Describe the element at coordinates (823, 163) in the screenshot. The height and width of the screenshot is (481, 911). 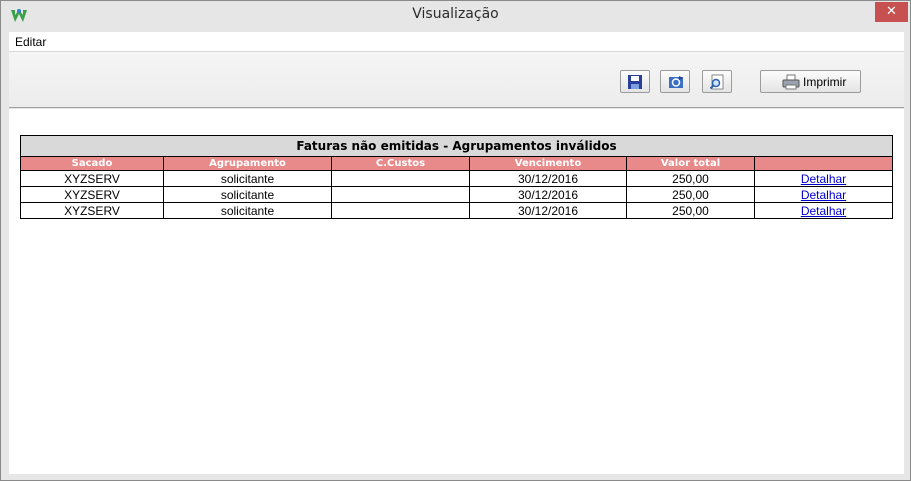
I see `col-acao` at that location.